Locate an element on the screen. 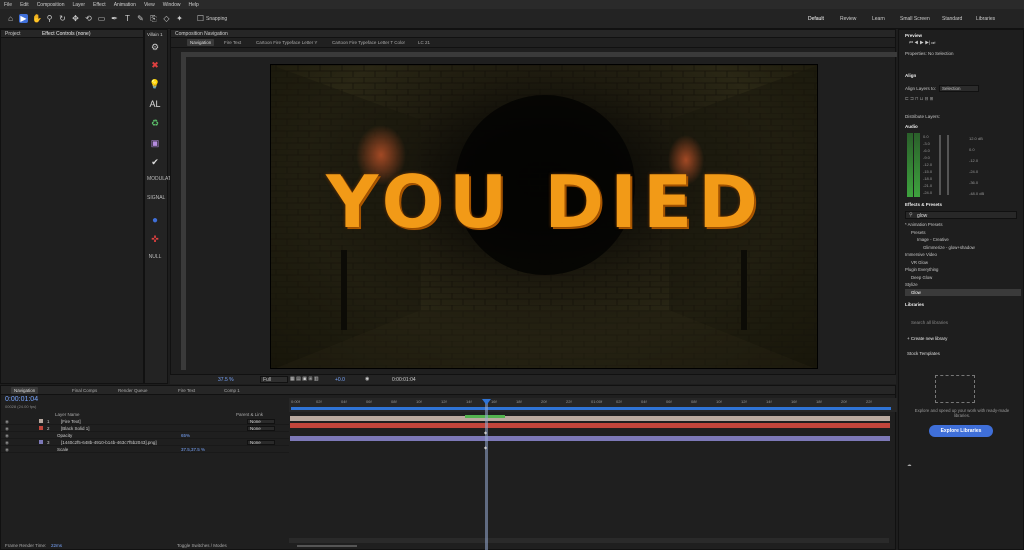  menu-item-effect: Effect is located at coordinates (99, 5).